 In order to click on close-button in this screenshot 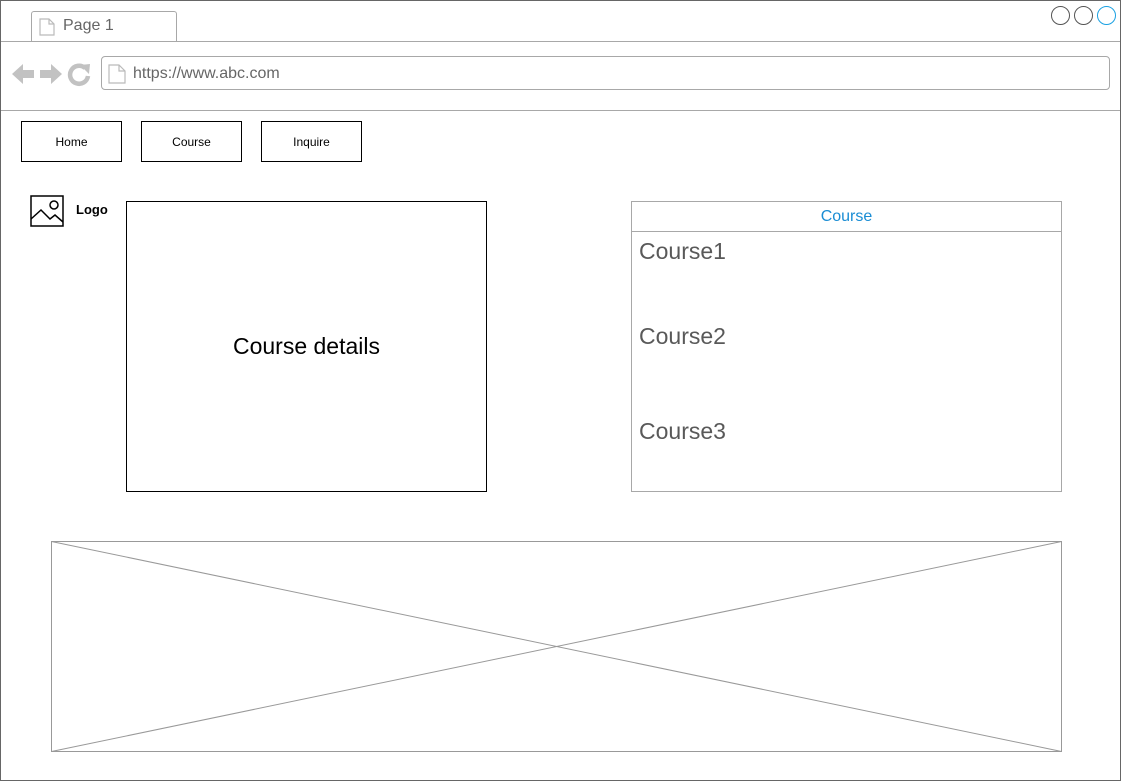, I will do `click(1106, 15)`.